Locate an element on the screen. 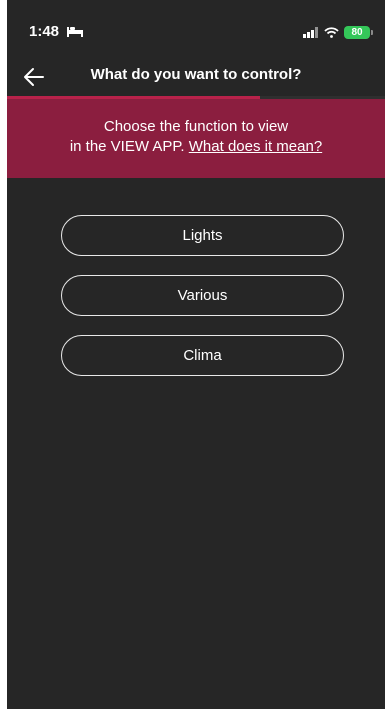 This screenshot has height=709, width=392. progress-bar is located at coordinates (196, 97).